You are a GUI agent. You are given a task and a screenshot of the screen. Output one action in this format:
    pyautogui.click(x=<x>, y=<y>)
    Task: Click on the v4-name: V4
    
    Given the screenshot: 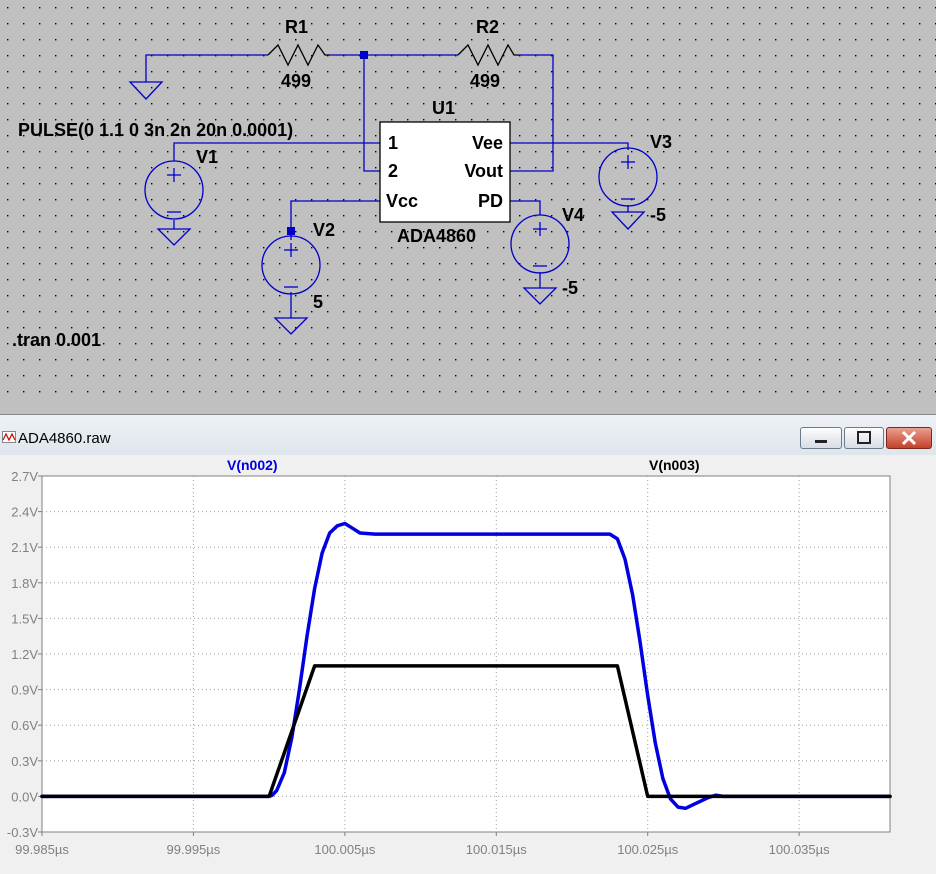 What is the action you would take?
    pyautogui.click(x=573, y=215)
    